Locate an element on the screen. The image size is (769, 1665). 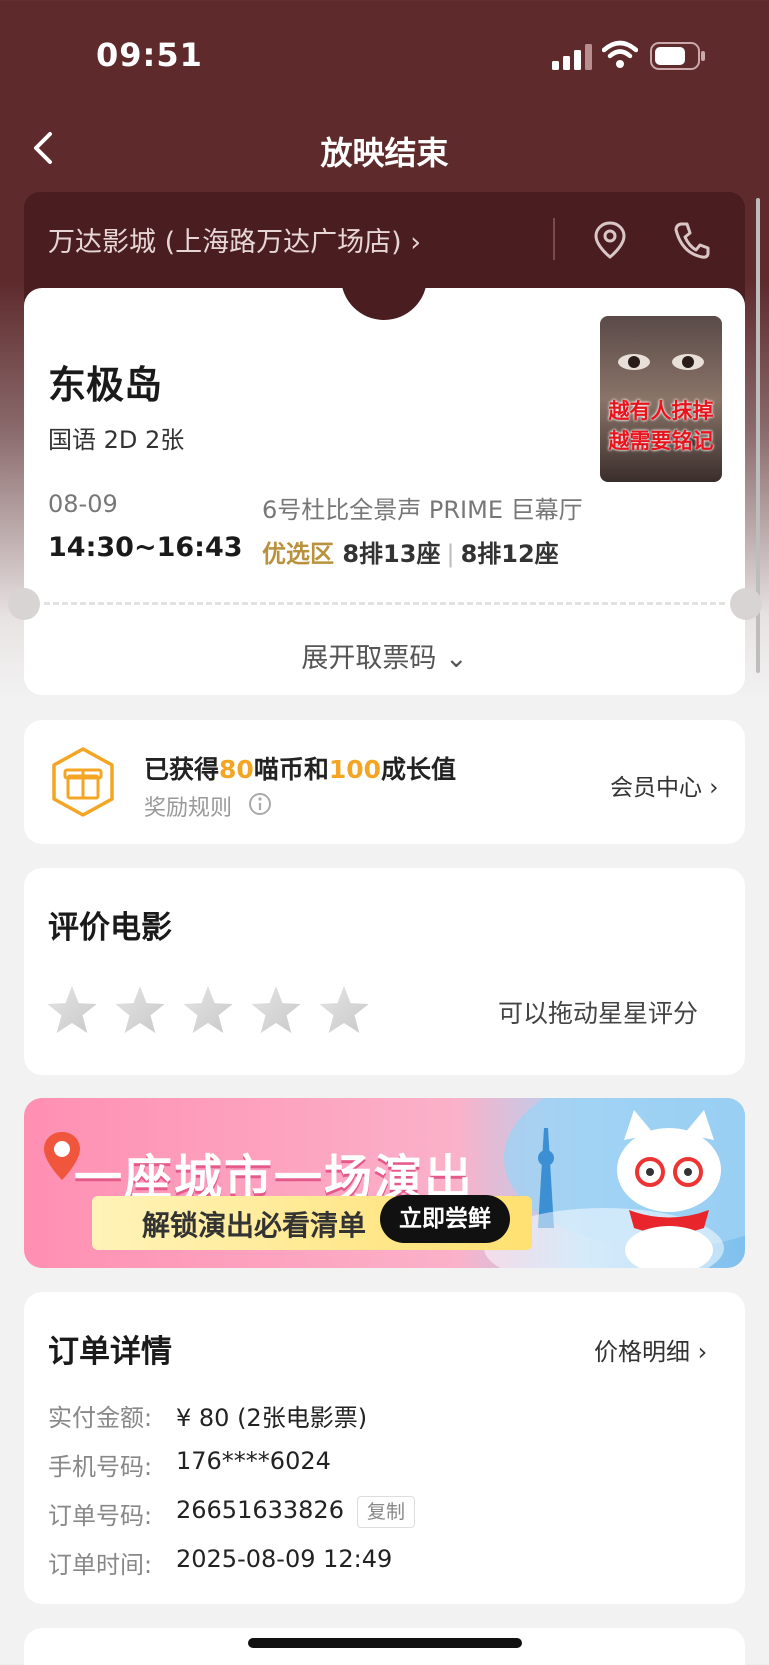
battery-icon is located at coordinates (677, 56).